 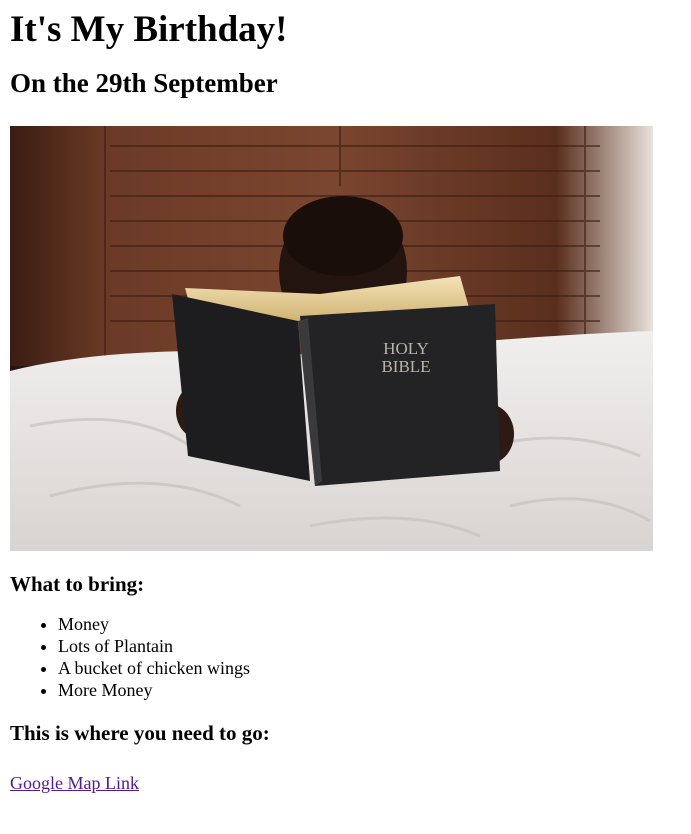 I want to click on list-item: More Money, so click(x=369, y=690).